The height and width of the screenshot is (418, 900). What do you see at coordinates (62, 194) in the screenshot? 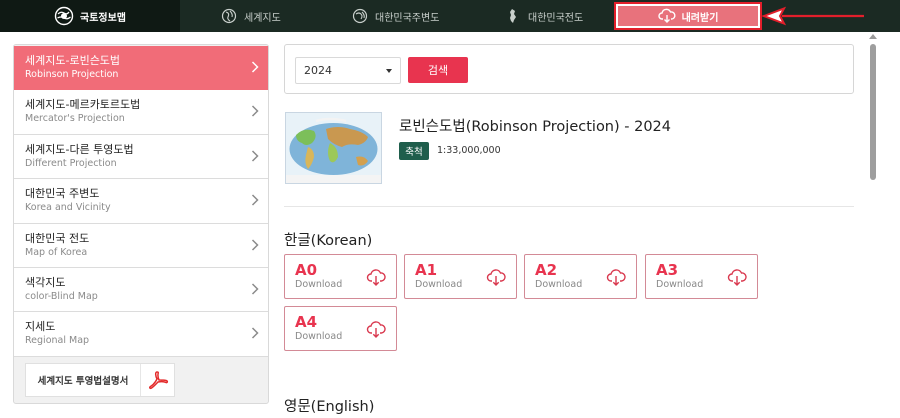
I see `sidebar-item-label: 대한민국 주변도` at bounding box center [62, 194].